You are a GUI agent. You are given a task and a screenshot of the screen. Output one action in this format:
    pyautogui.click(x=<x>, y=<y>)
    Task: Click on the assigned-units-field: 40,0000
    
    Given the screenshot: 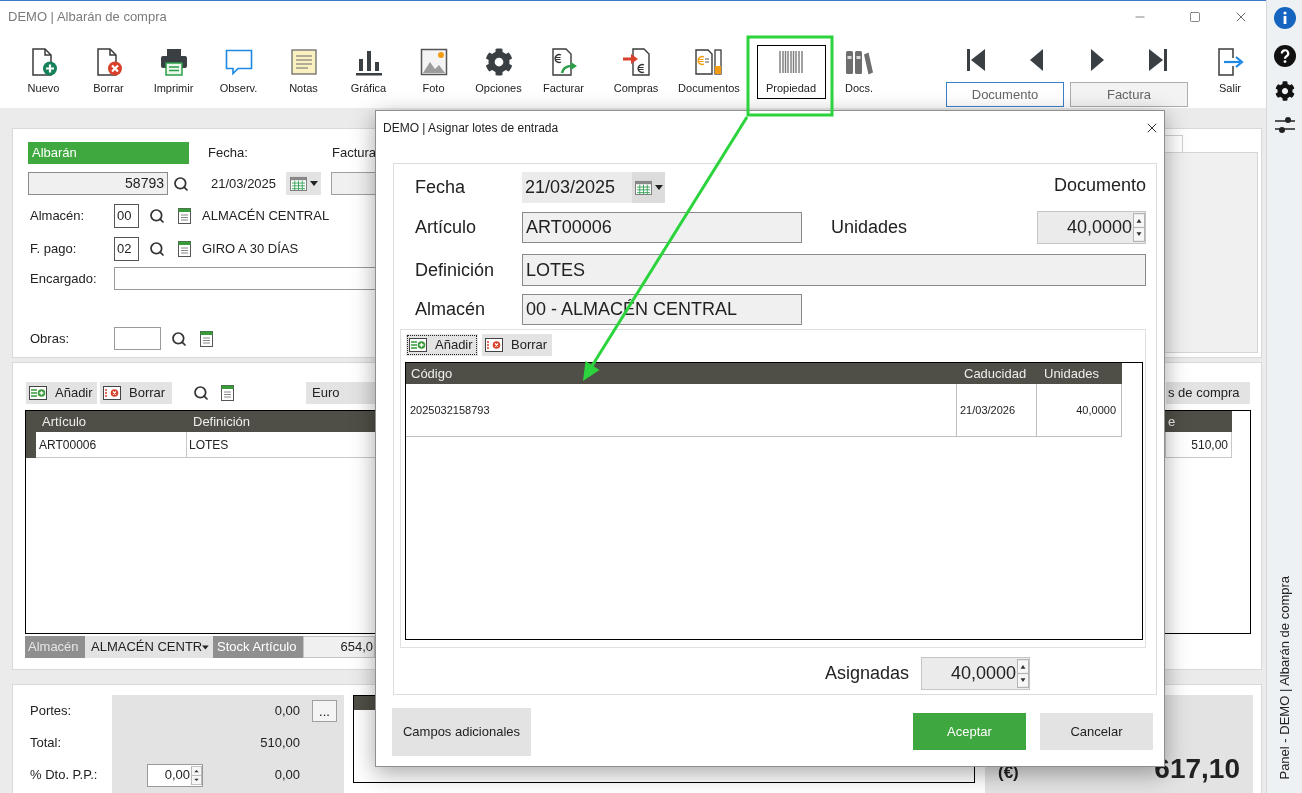 What is the action you would take?
    pyautogui.click(x=975, y=673)
    